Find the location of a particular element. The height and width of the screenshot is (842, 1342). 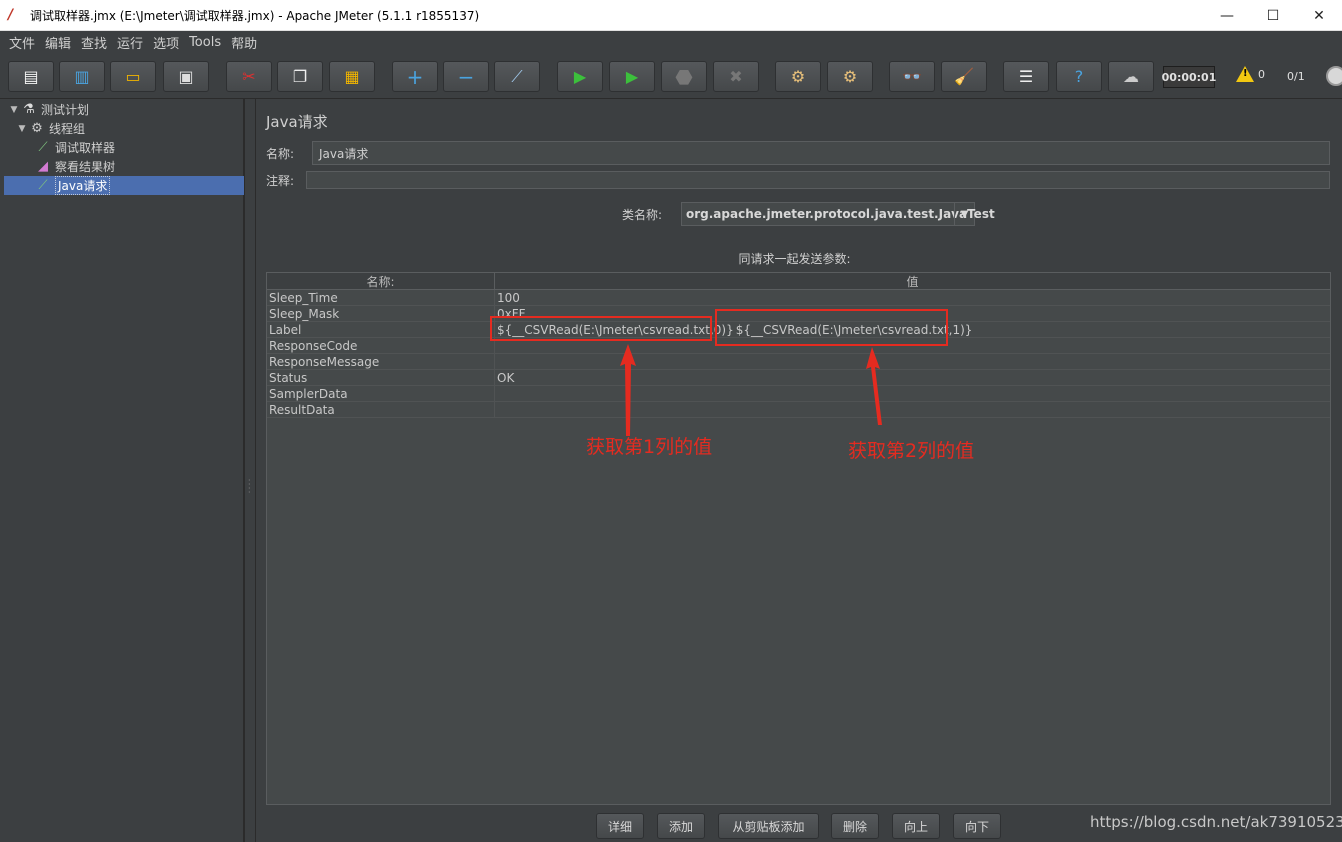

name-row: 名称: is located at coordinates (286, 153).